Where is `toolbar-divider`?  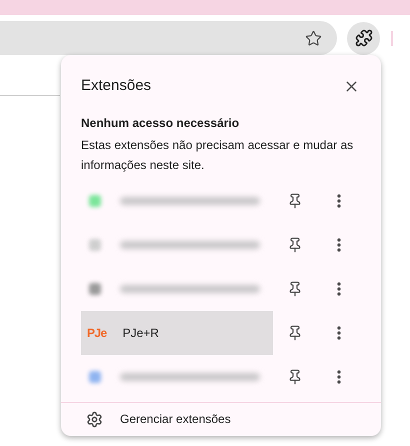
toolbar-divider is located at coordinates (392, 38).